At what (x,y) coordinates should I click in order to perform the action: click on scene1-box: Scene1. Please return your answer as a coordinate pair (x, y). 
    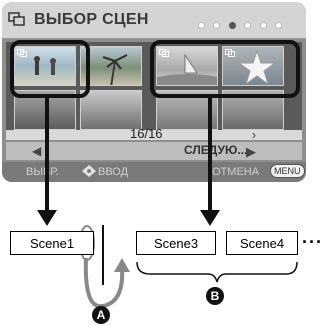
    Looking at the image, I should click on (52, 243).